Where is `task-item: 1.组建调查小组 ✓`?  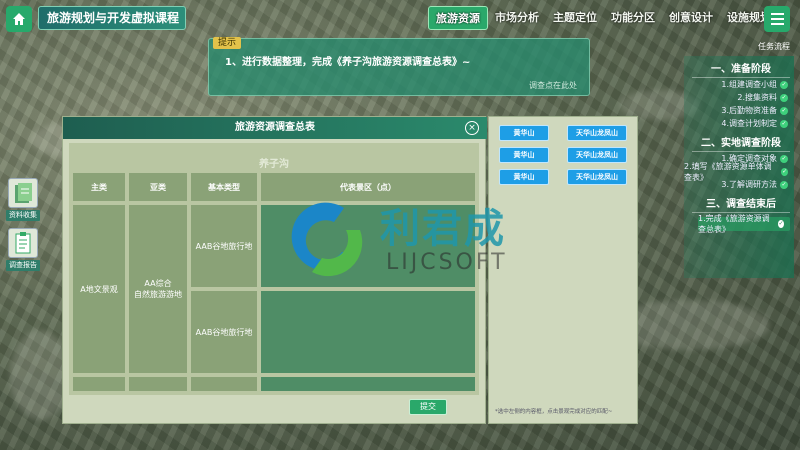
task-item: 1.组建调查小组 ✓ is located at coordinates (739, 84).